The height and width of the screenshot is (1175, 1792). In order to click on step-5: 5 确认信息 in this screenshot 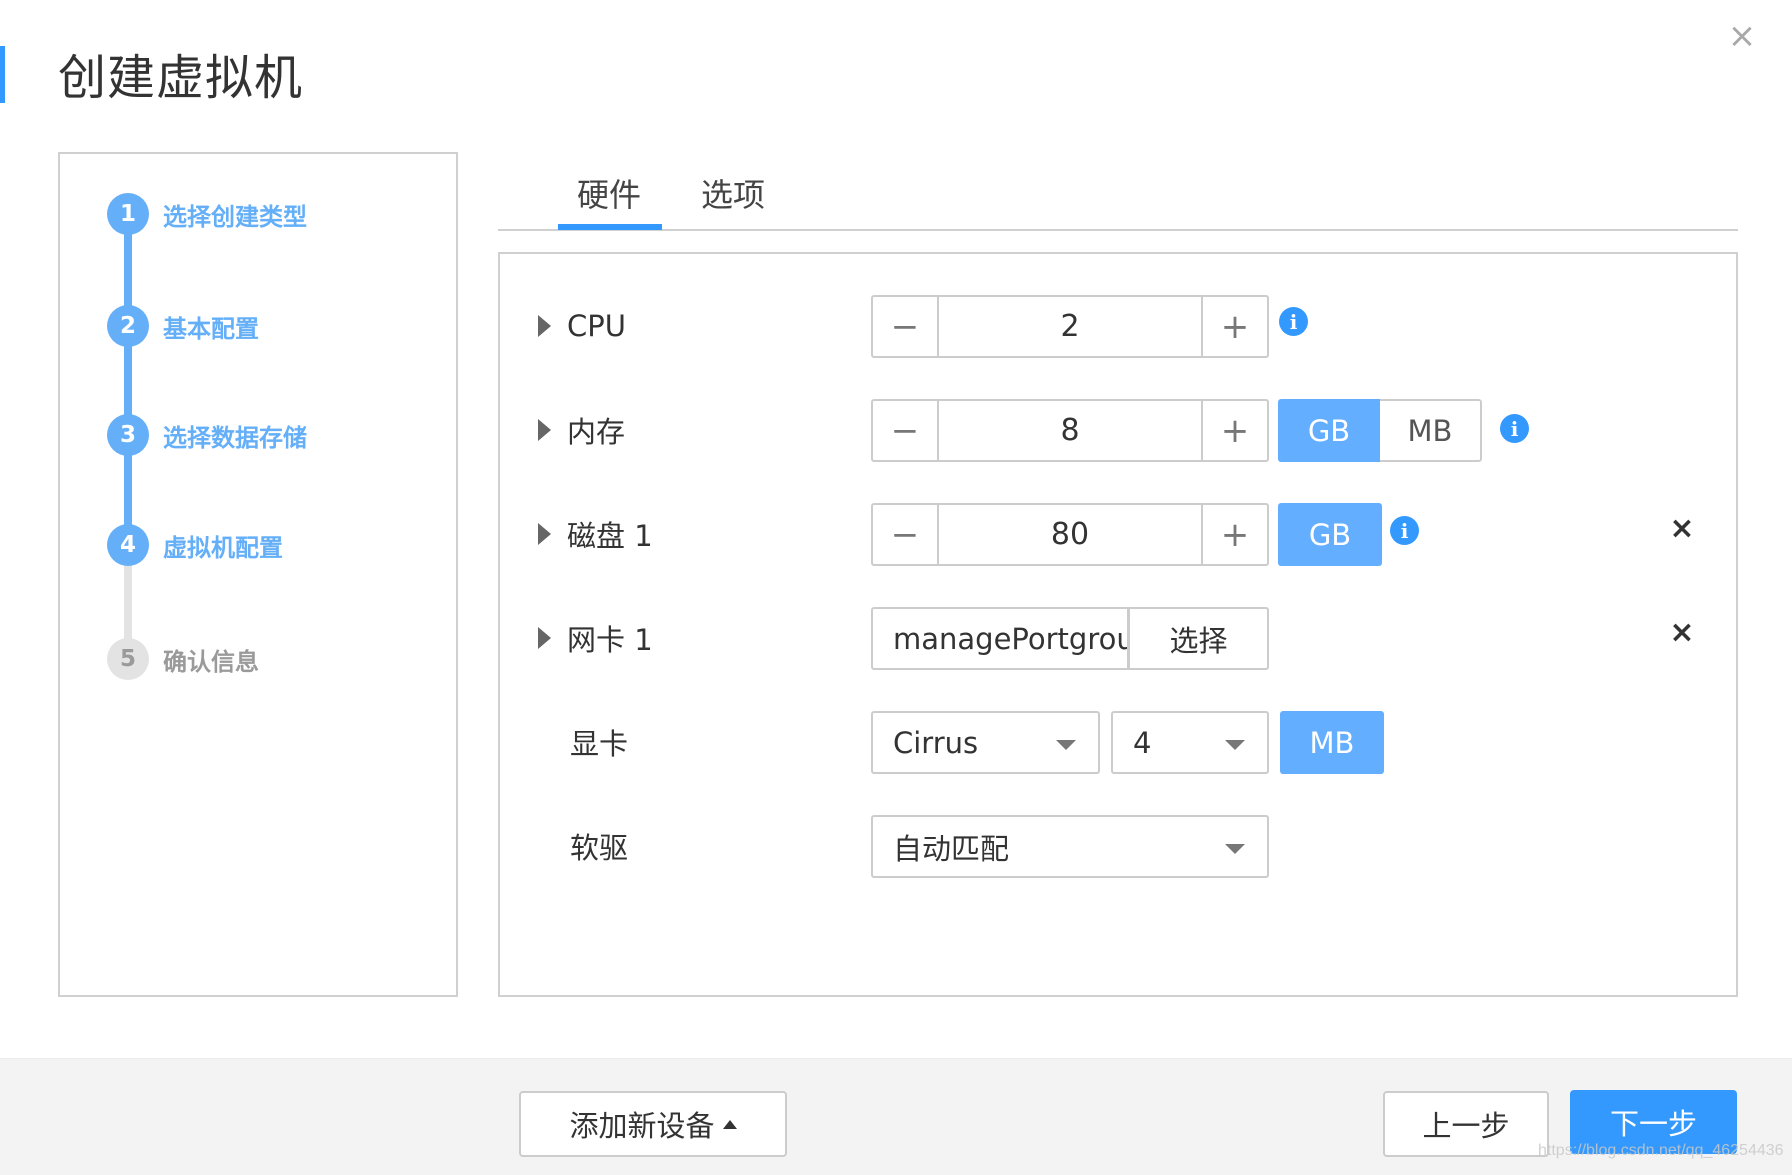, I will do `click(183, 659)`.